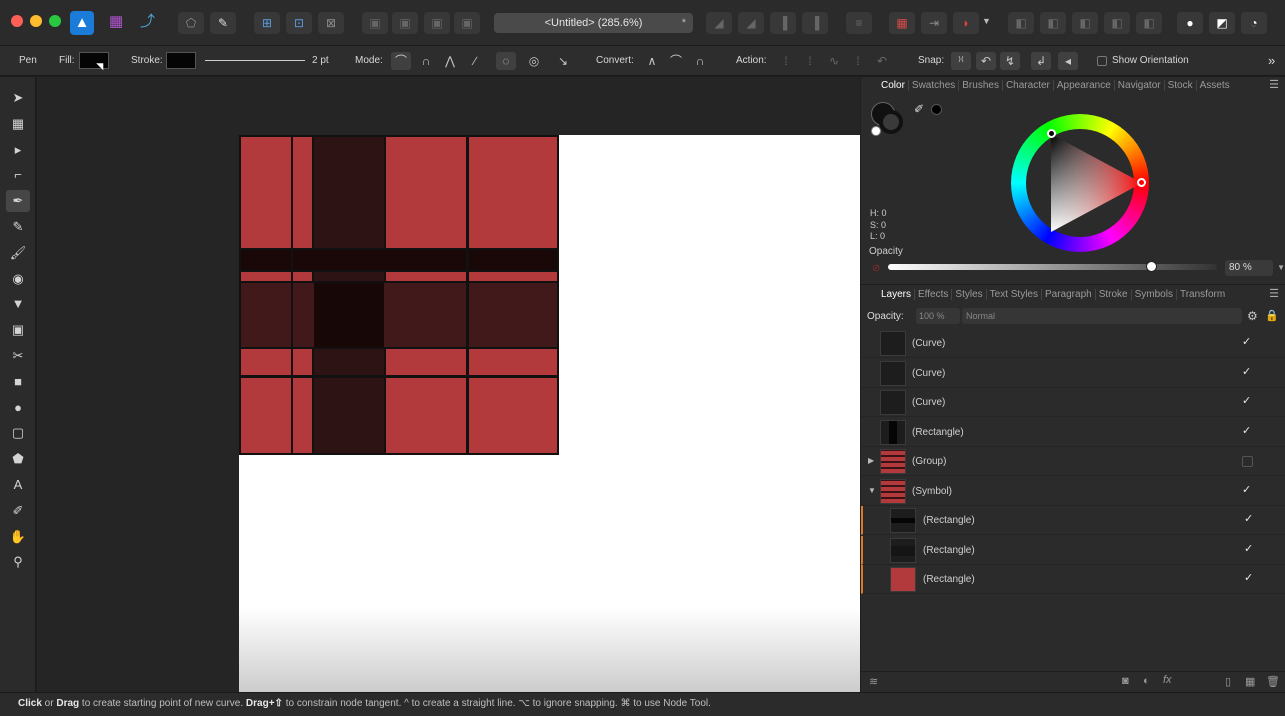 This screenshot has height=716, width=1285. What do you see at coordinates (872, 490) in the screenshot?
I see `collapse-icon: ▼` at bounding box center [872, 490].